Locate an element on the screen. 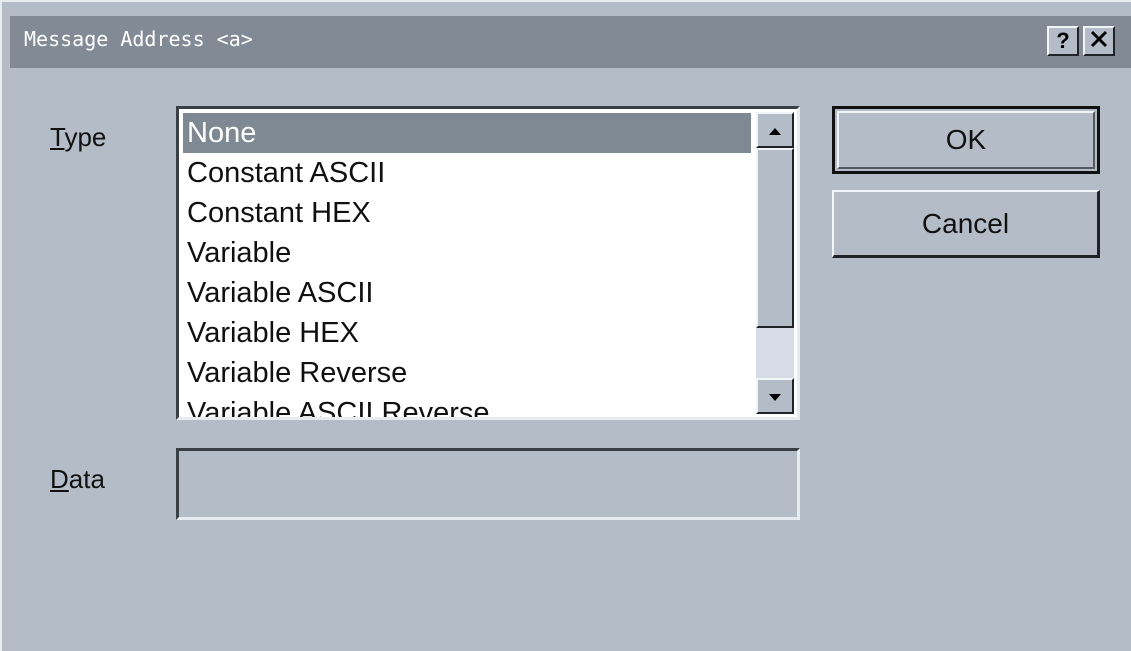  type-label: Type is located at coordinates (78, 137).